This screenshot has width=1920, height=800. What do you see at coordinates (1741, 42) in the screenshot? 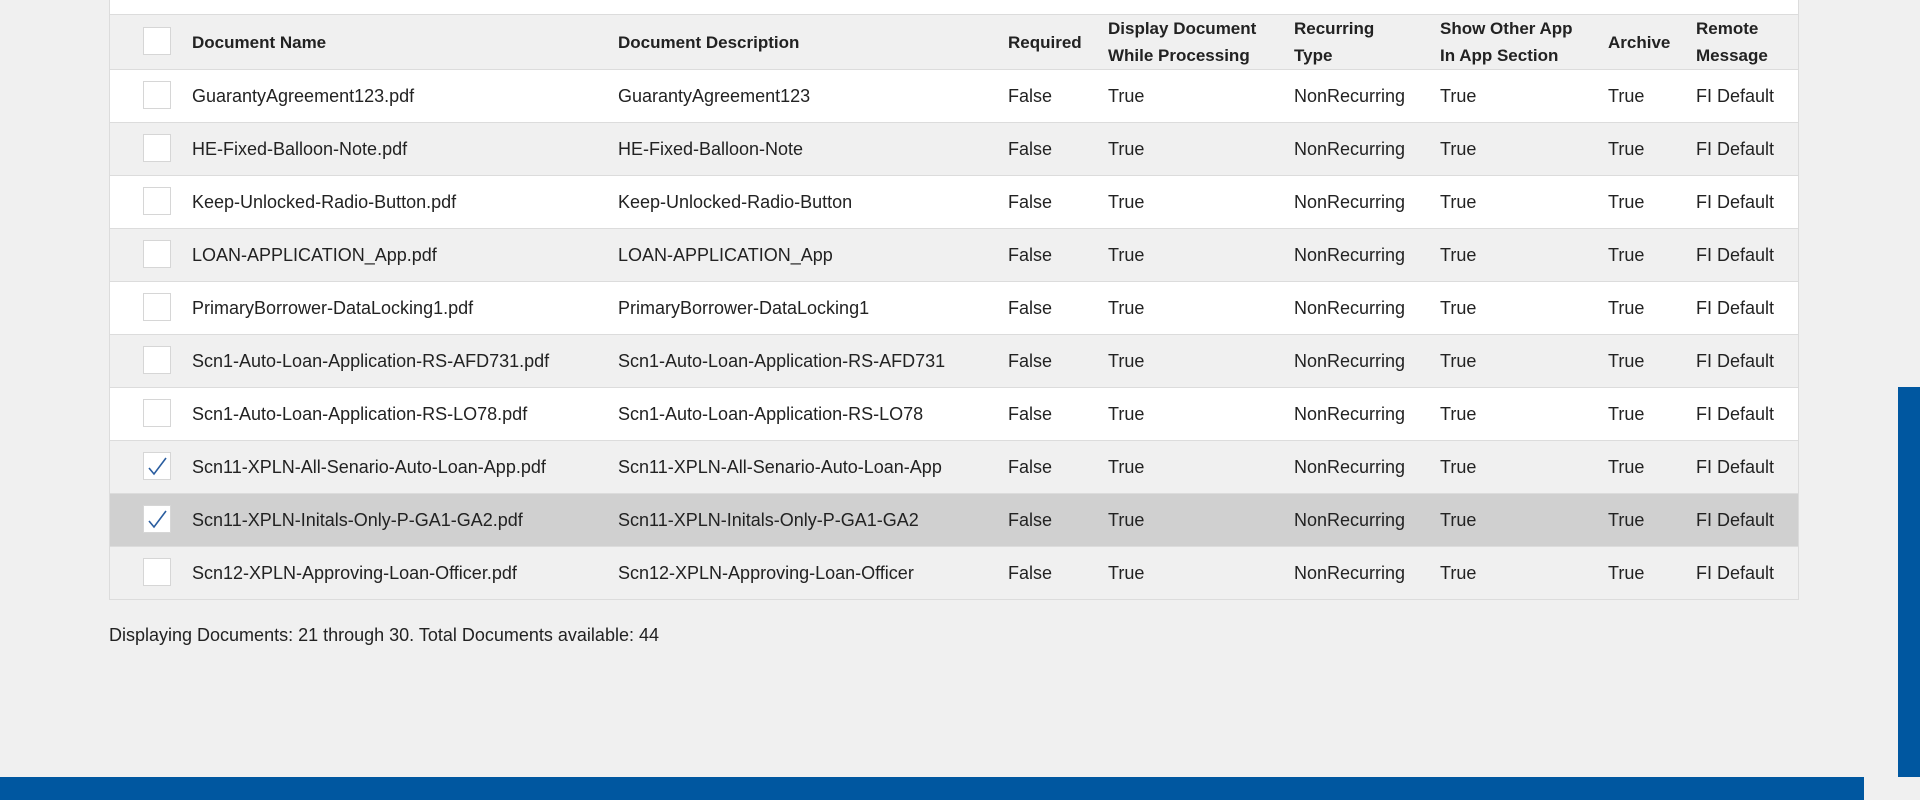
I see `header-remote-message: Remote Message` at bounding box center [1741, 42].